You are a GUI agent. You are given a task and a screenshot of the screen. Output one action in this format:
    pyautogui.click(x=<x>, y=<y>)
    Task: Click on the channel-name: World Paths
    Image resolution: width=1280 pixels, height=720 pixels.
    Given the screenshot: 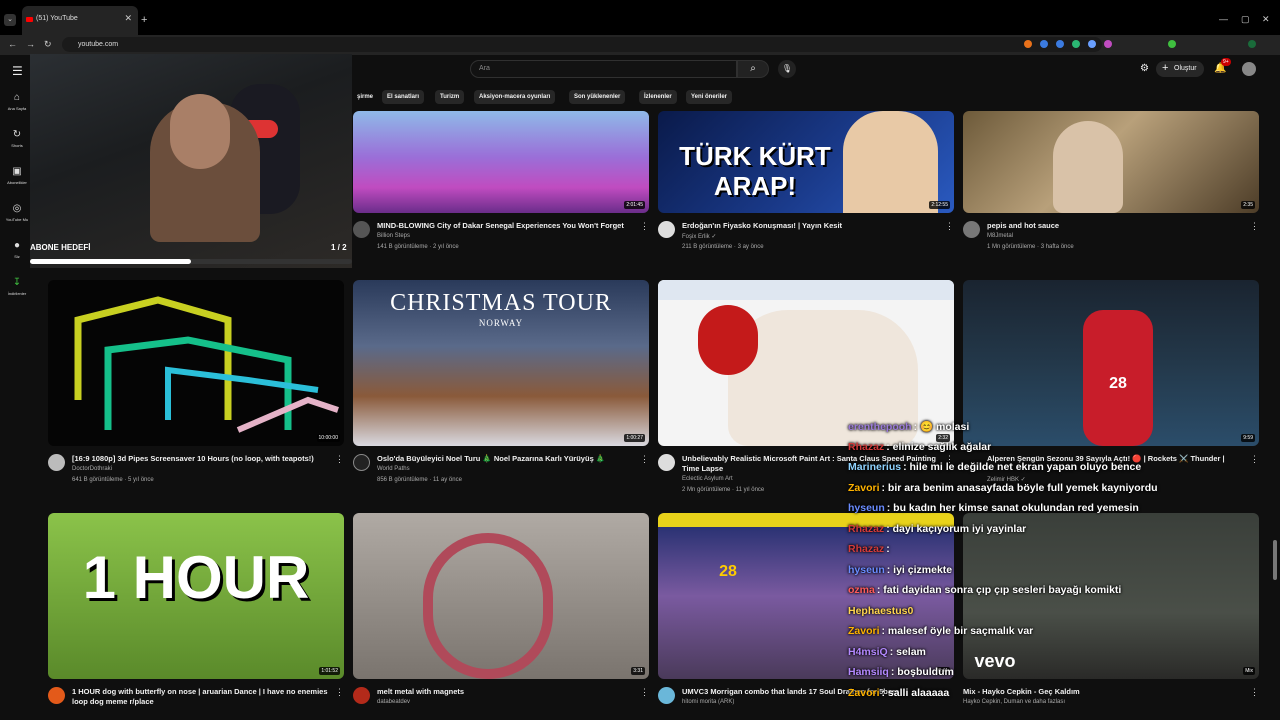 What is the action you would take?
    pyautogui.click(x=393, y=469)
    